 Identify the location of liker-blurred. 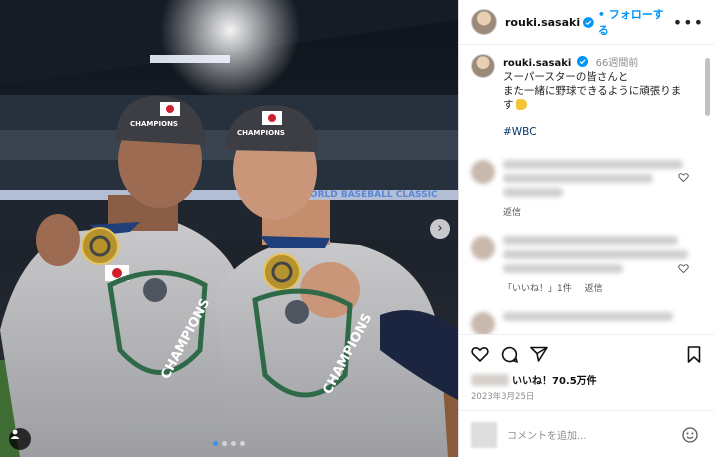
(490, 379).